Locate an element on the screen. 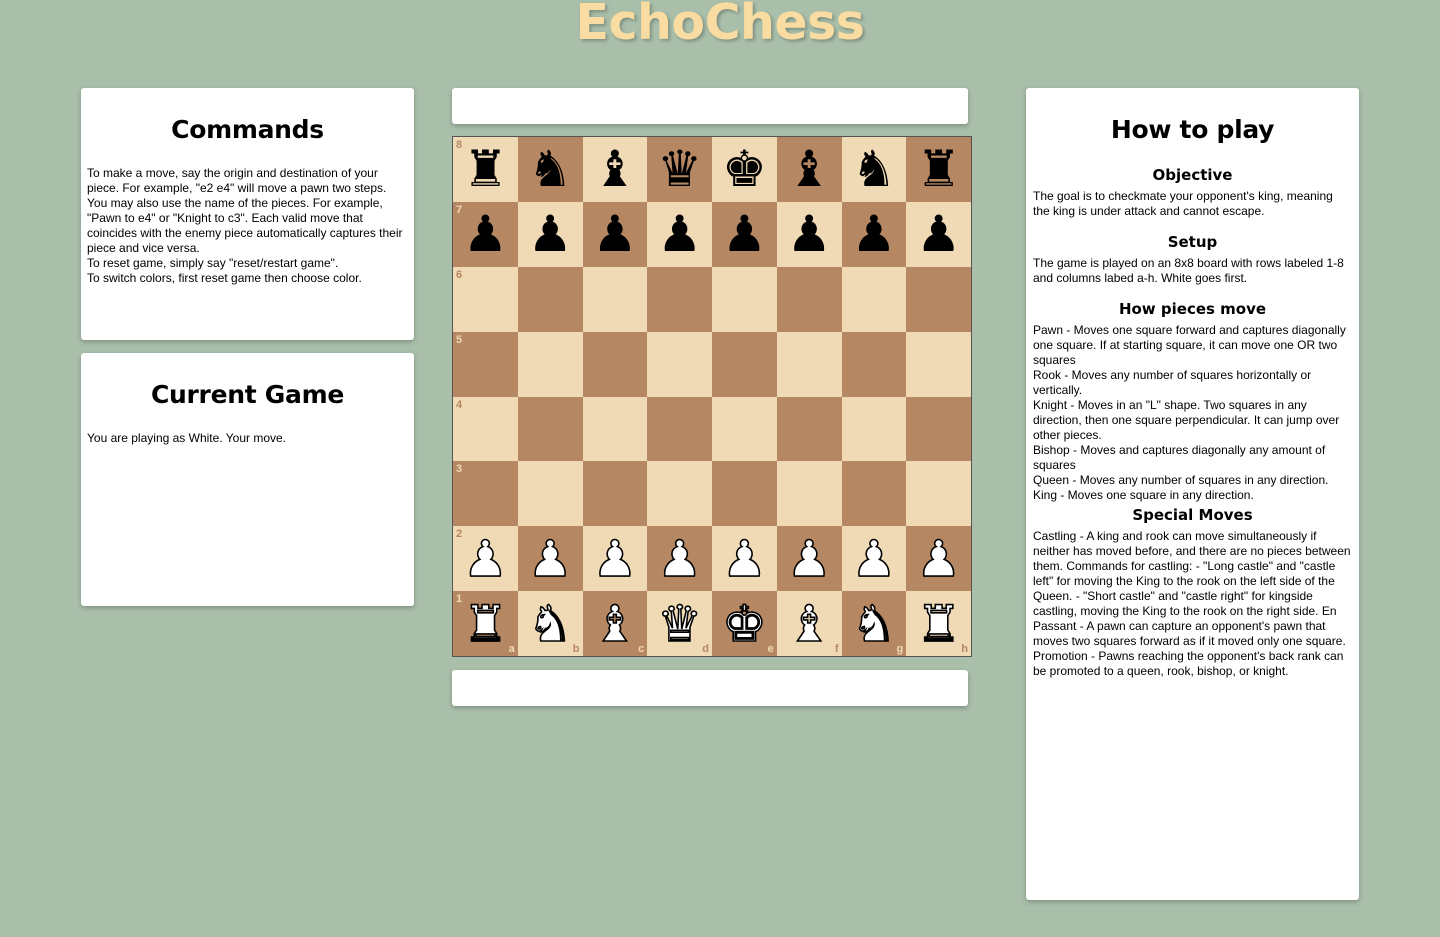 The width and height of the screenshot is (1440, 937). app-title: EchoChess is located at coordinates (720, 25).